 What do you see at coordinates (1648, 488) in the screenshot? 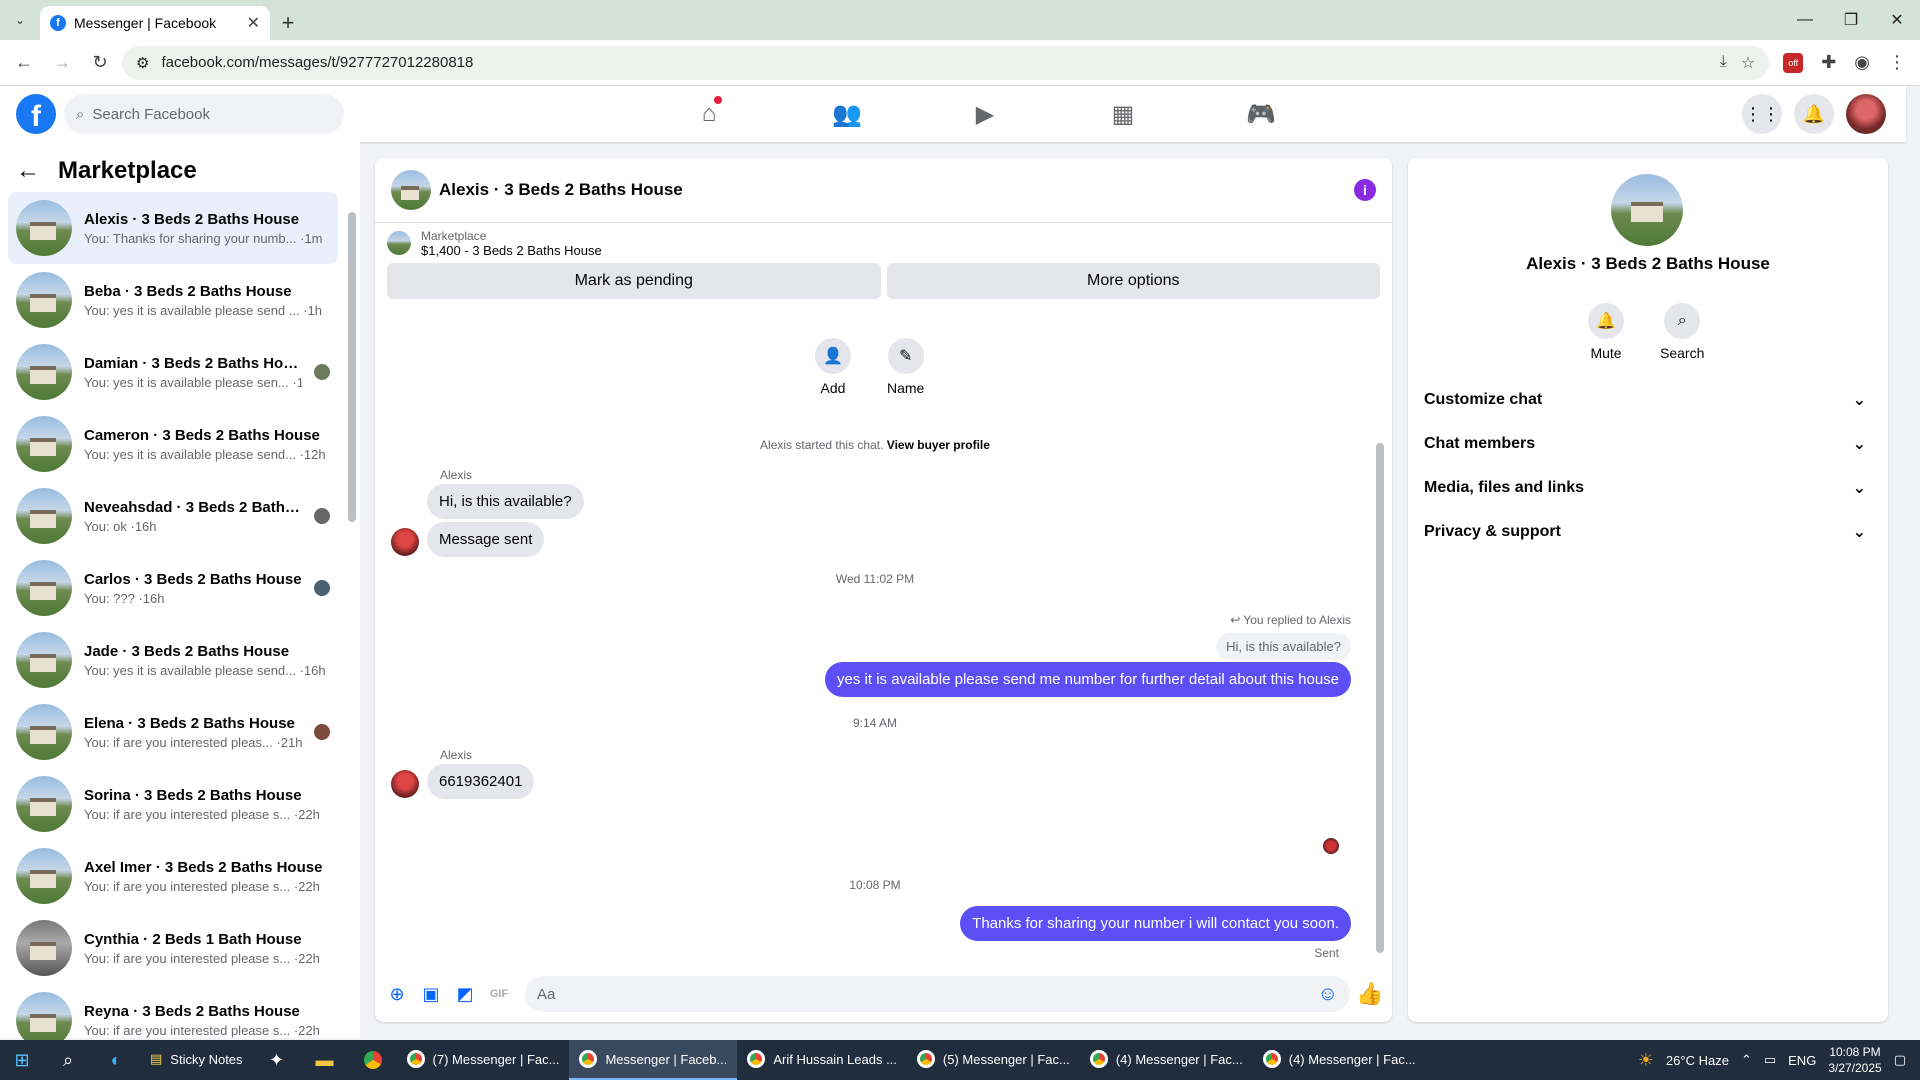
I see `media-files-section: Media, files and links ⌄` at bounding box center [1648, 488].